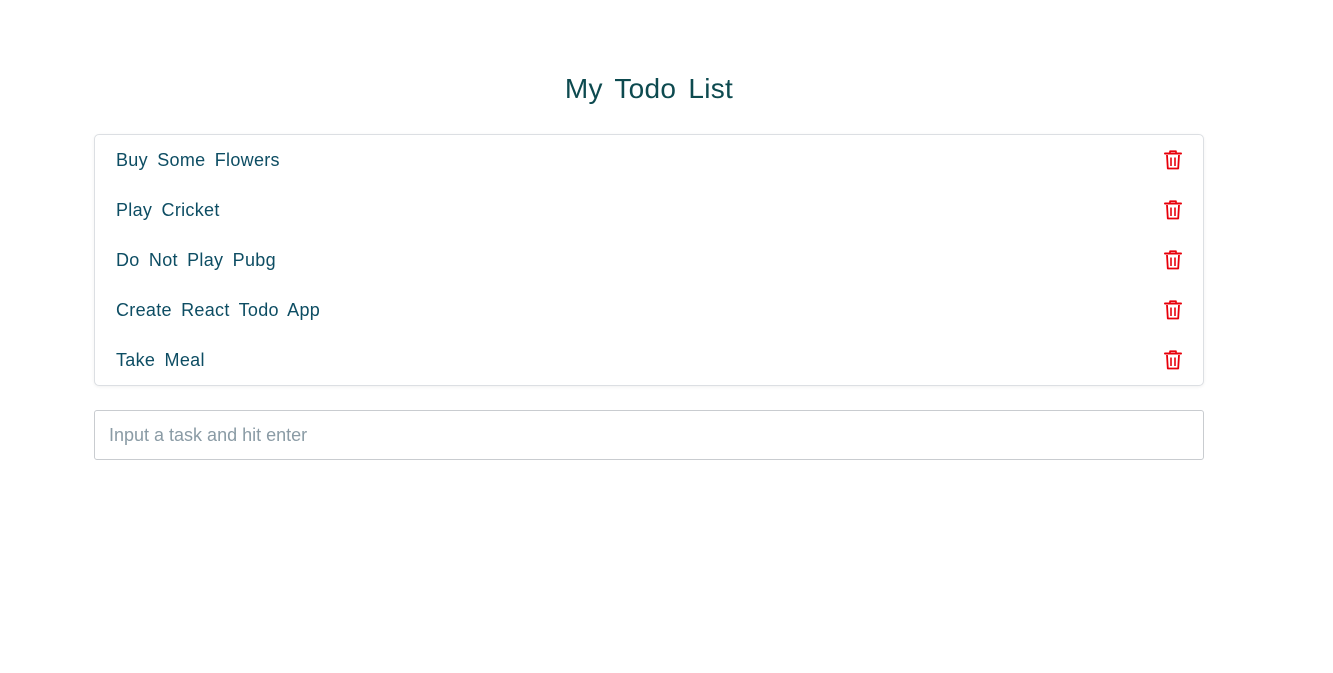 The height and width of the screenshot is (673, 1333). Describe the element at coordinates (218, 309) in the screenshot. I see `todo-item-text: Create React Todo App` at that location.